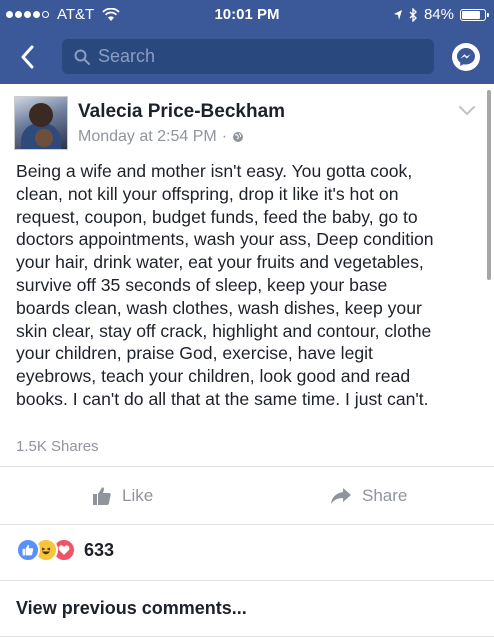  I want to click on shares-count: 1.5K Shares, so click(57, 446).